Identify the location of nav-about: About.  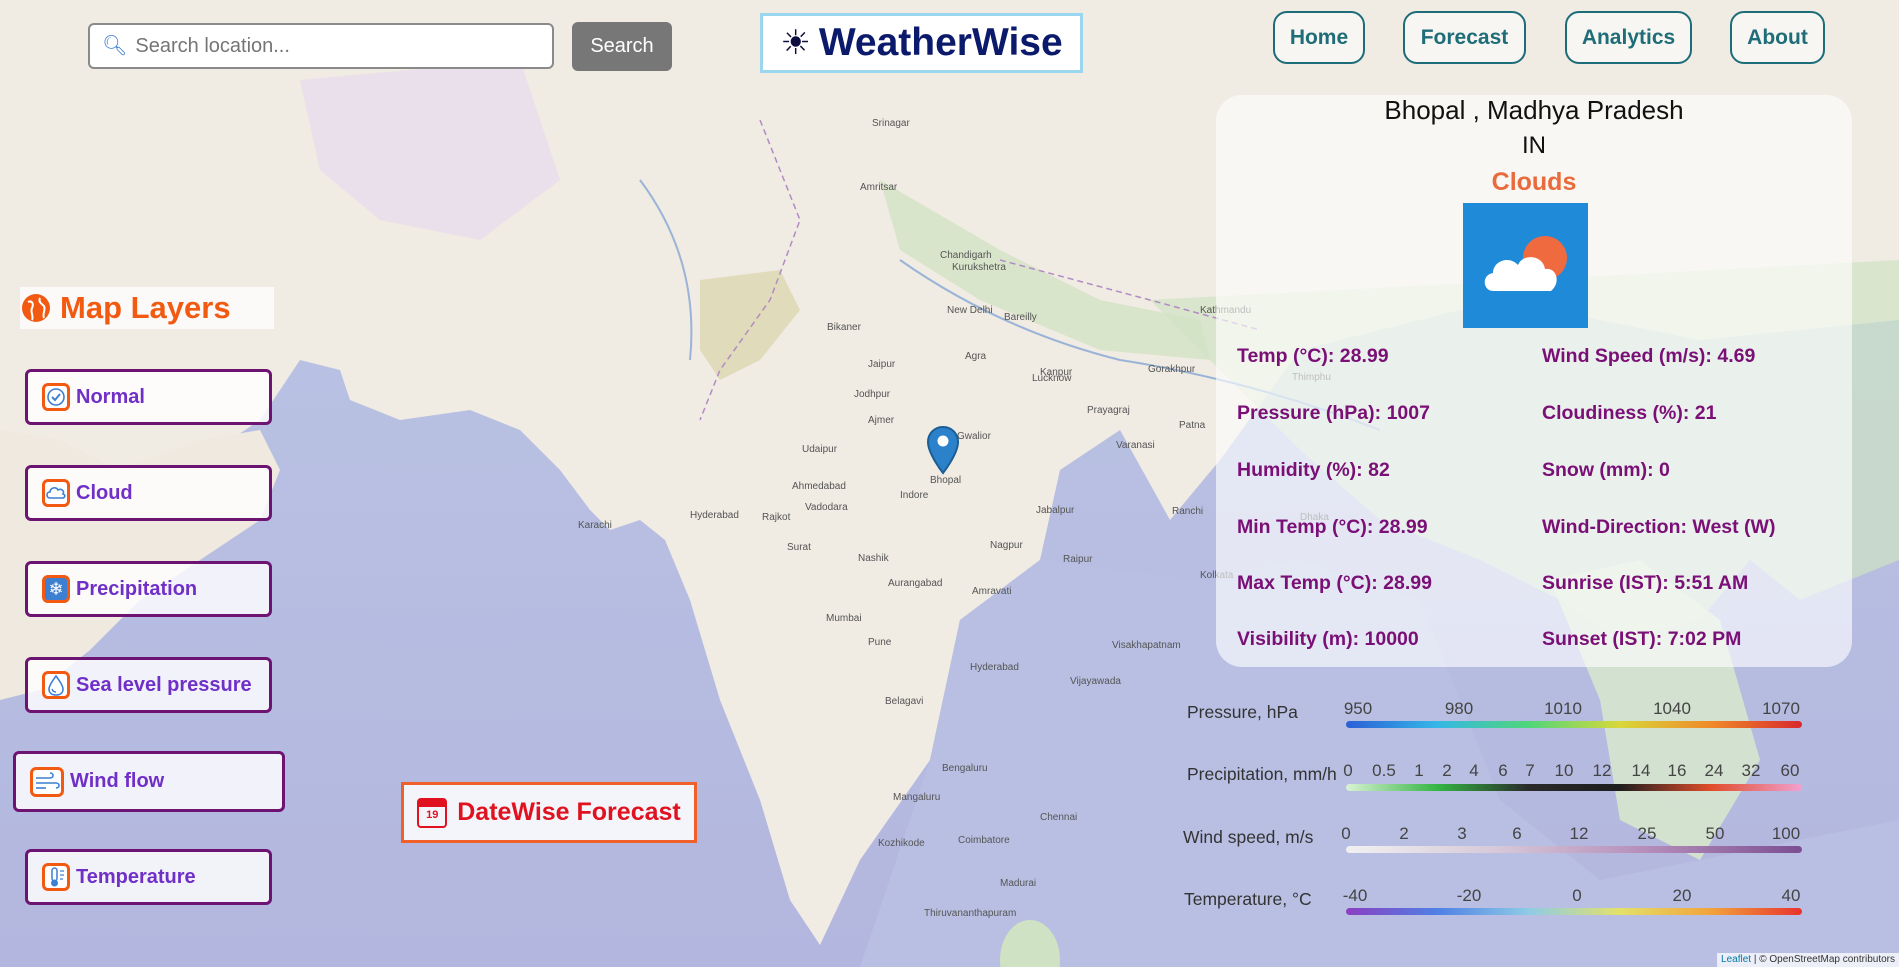
(1777, 37).